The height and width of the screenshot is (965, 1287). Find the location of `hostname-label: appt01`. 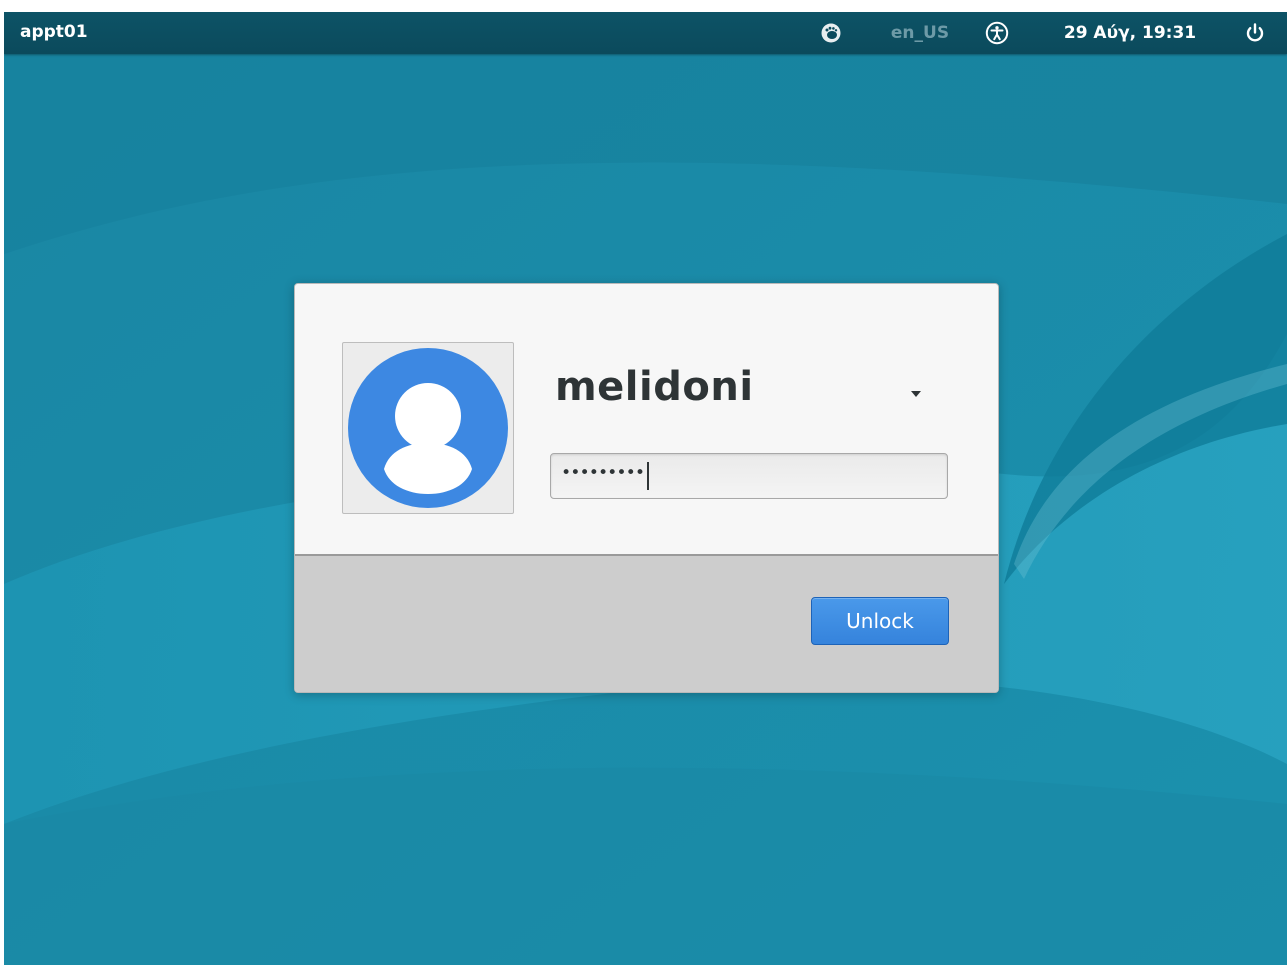

hostname-label: appt01 is located at coordinates (54, 32).